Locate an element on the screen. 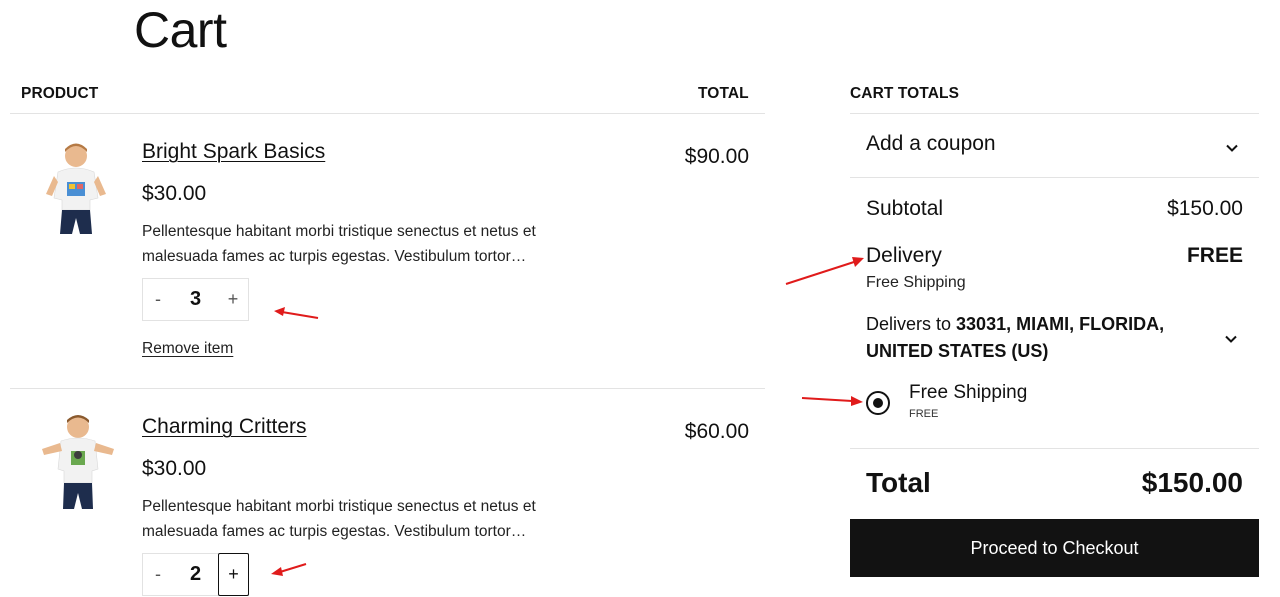  free-shipping-radio is located at coordinates (878, 403).